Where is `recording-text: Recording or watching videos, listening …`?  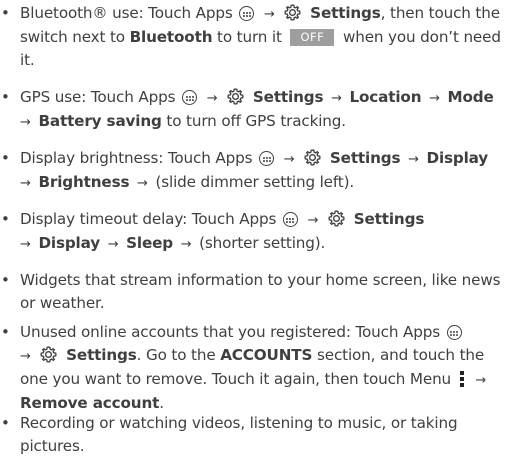 recording-text: Recording or watching videos, listening … is located at coordinates (239, 434).